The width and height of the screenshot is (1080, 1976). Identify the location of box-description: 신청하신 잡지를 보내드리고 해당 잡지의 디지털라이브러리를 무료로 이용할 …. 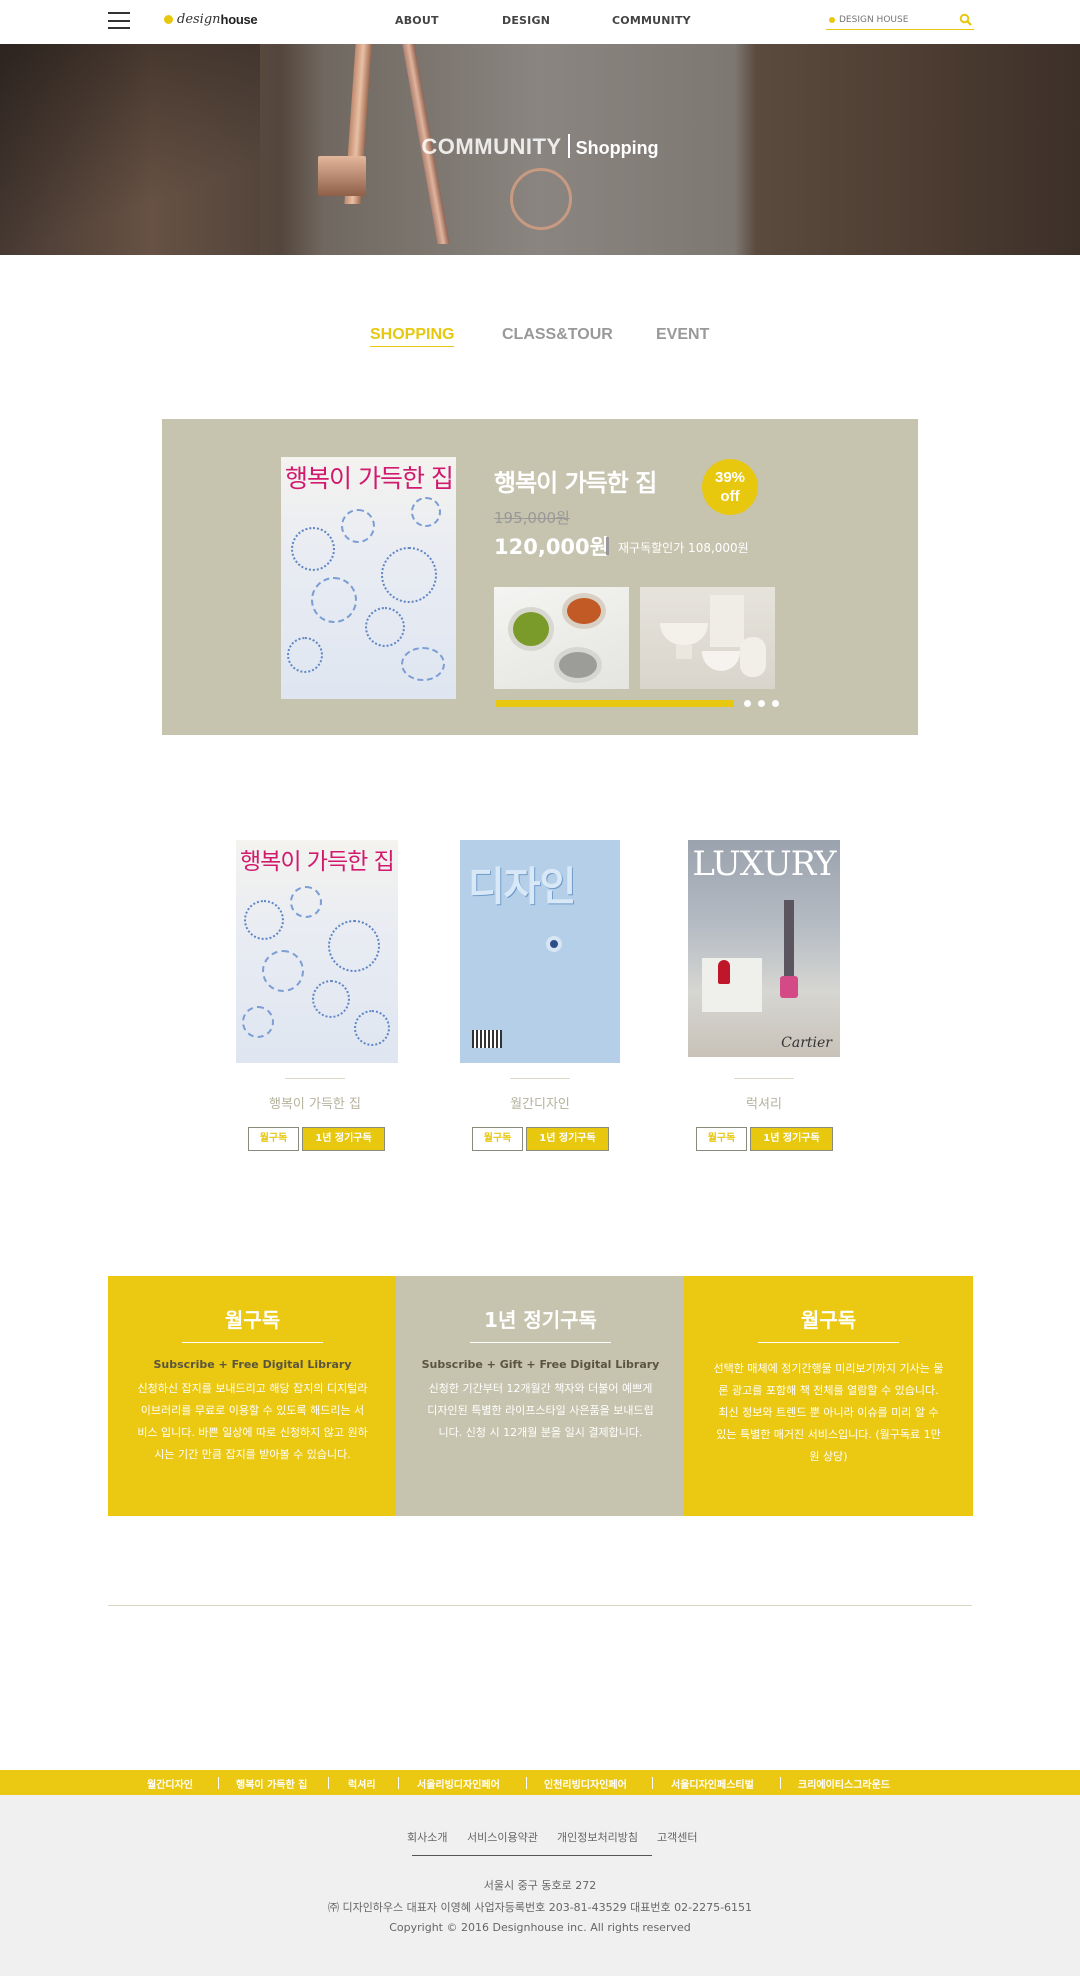
(252, 1421).